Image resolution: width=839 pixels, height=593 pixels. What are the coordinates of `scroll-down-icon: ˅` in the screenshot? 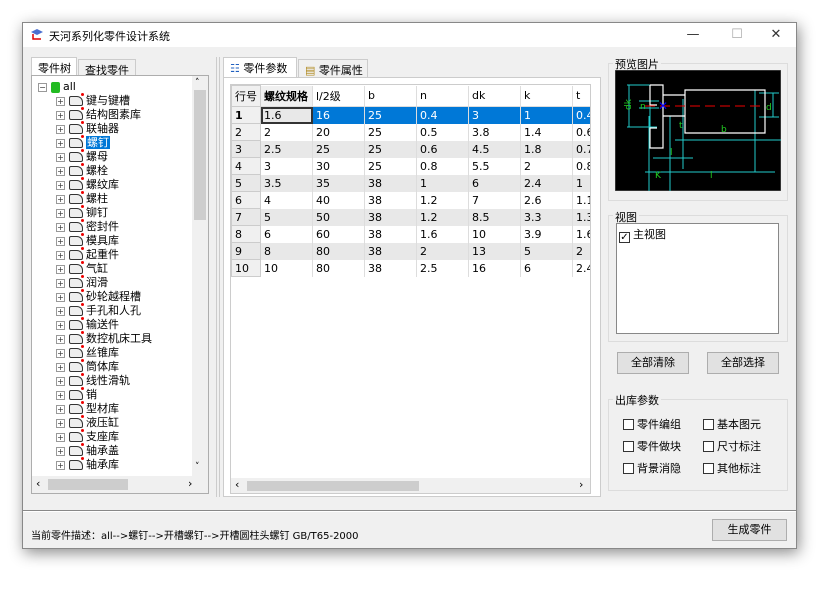 It's located at (197, 467).